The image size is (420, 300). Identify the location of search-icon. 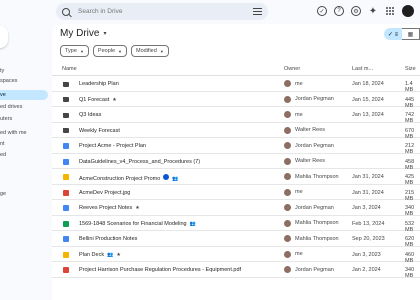
(66, 11).